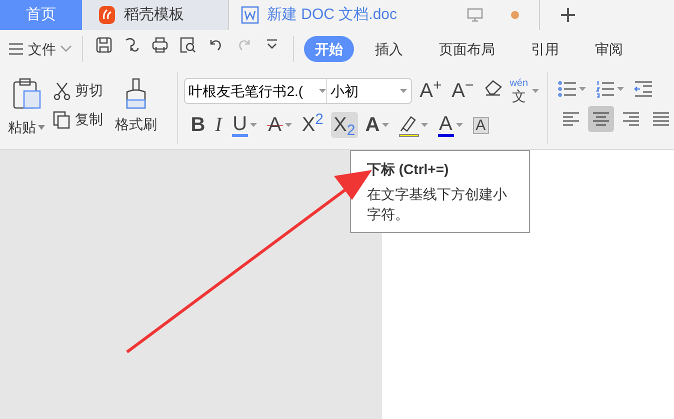 This screenshot has width=674, height=419. What do you see at coordinates (40, 49) in the screenshot?
I see `file-menu-button: 文件` at bounding box center [40, 49].